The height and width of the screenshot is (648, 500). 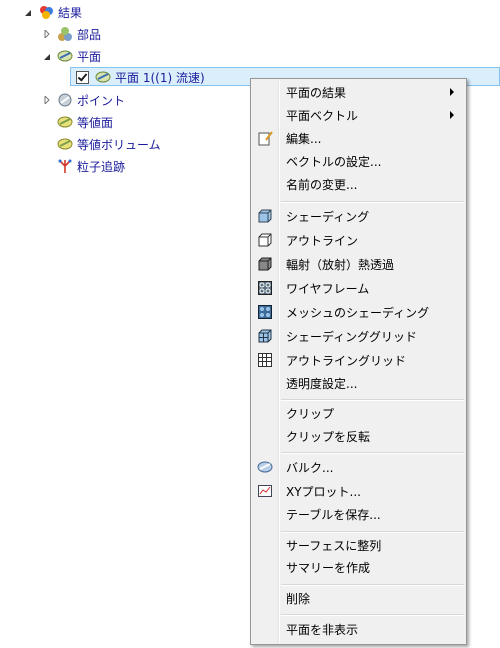 I want to click on tree-node-planes: 平面, so click(x=79, y=56).